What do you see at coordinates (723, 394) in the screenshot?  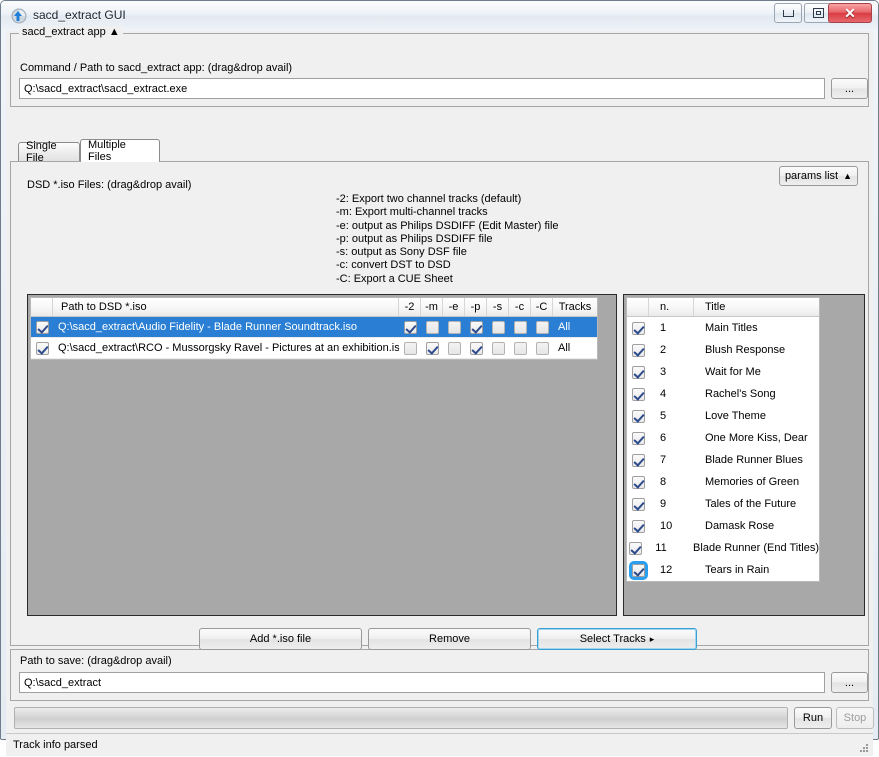 I see `list-item: 4 Rachel's Song` at bounding box center [723, 394].